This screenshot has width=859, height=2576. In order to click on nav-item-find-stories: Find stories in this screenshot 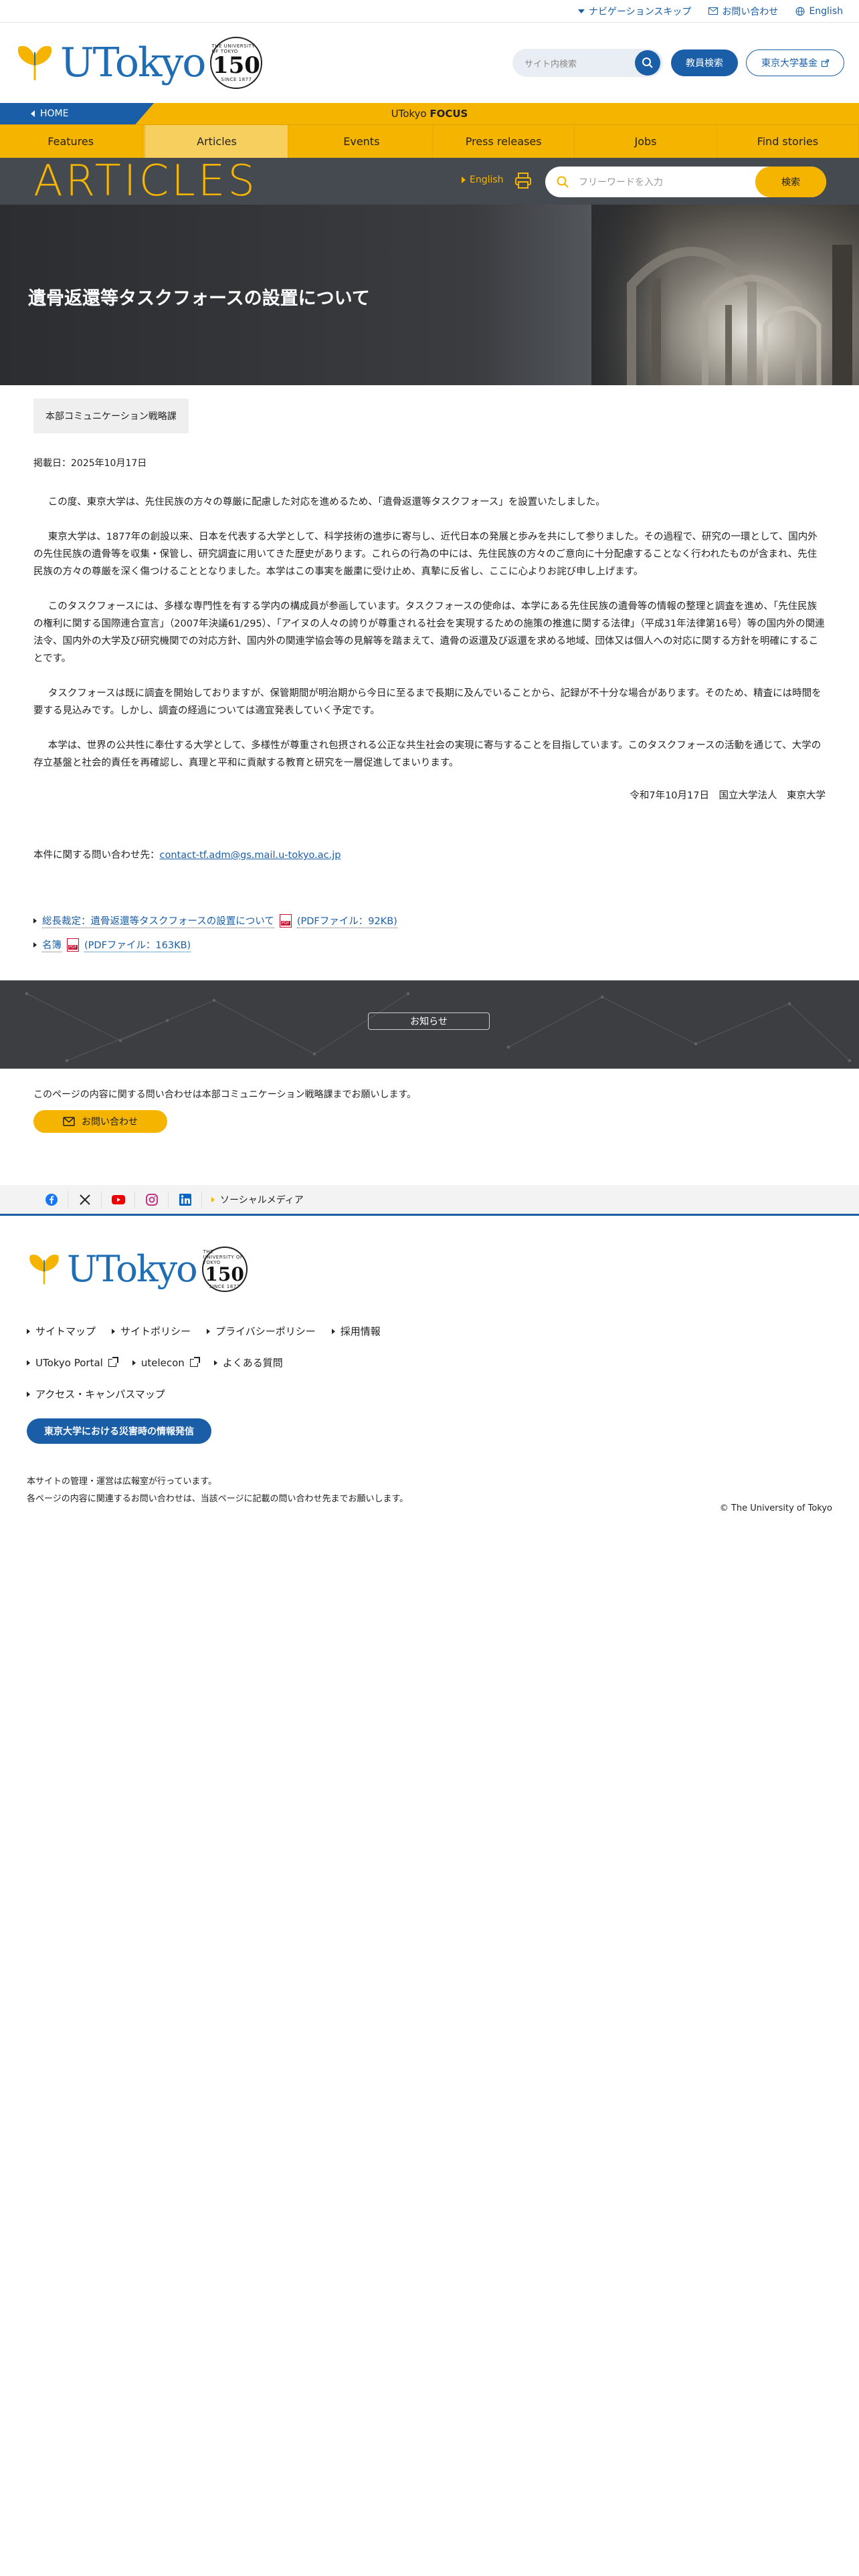, I will do `click(788, 141)`.